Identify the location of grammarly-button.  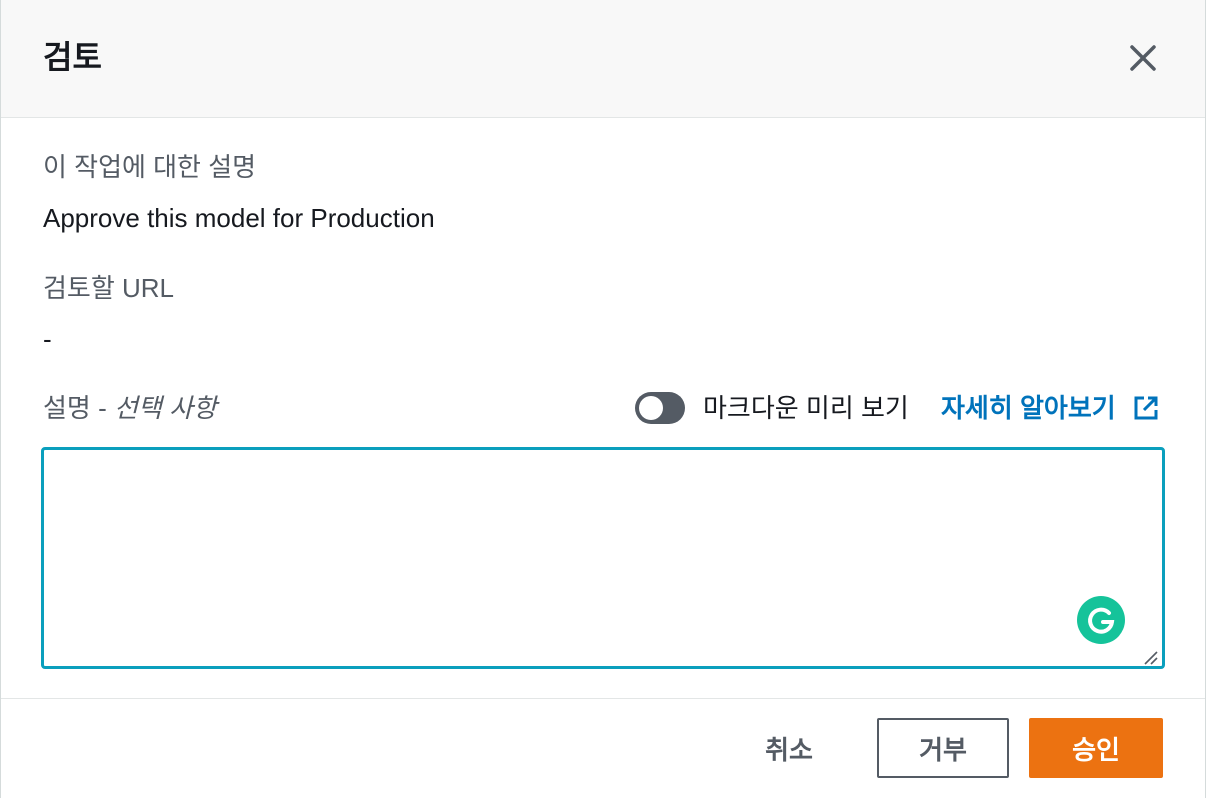
(1101, 620).